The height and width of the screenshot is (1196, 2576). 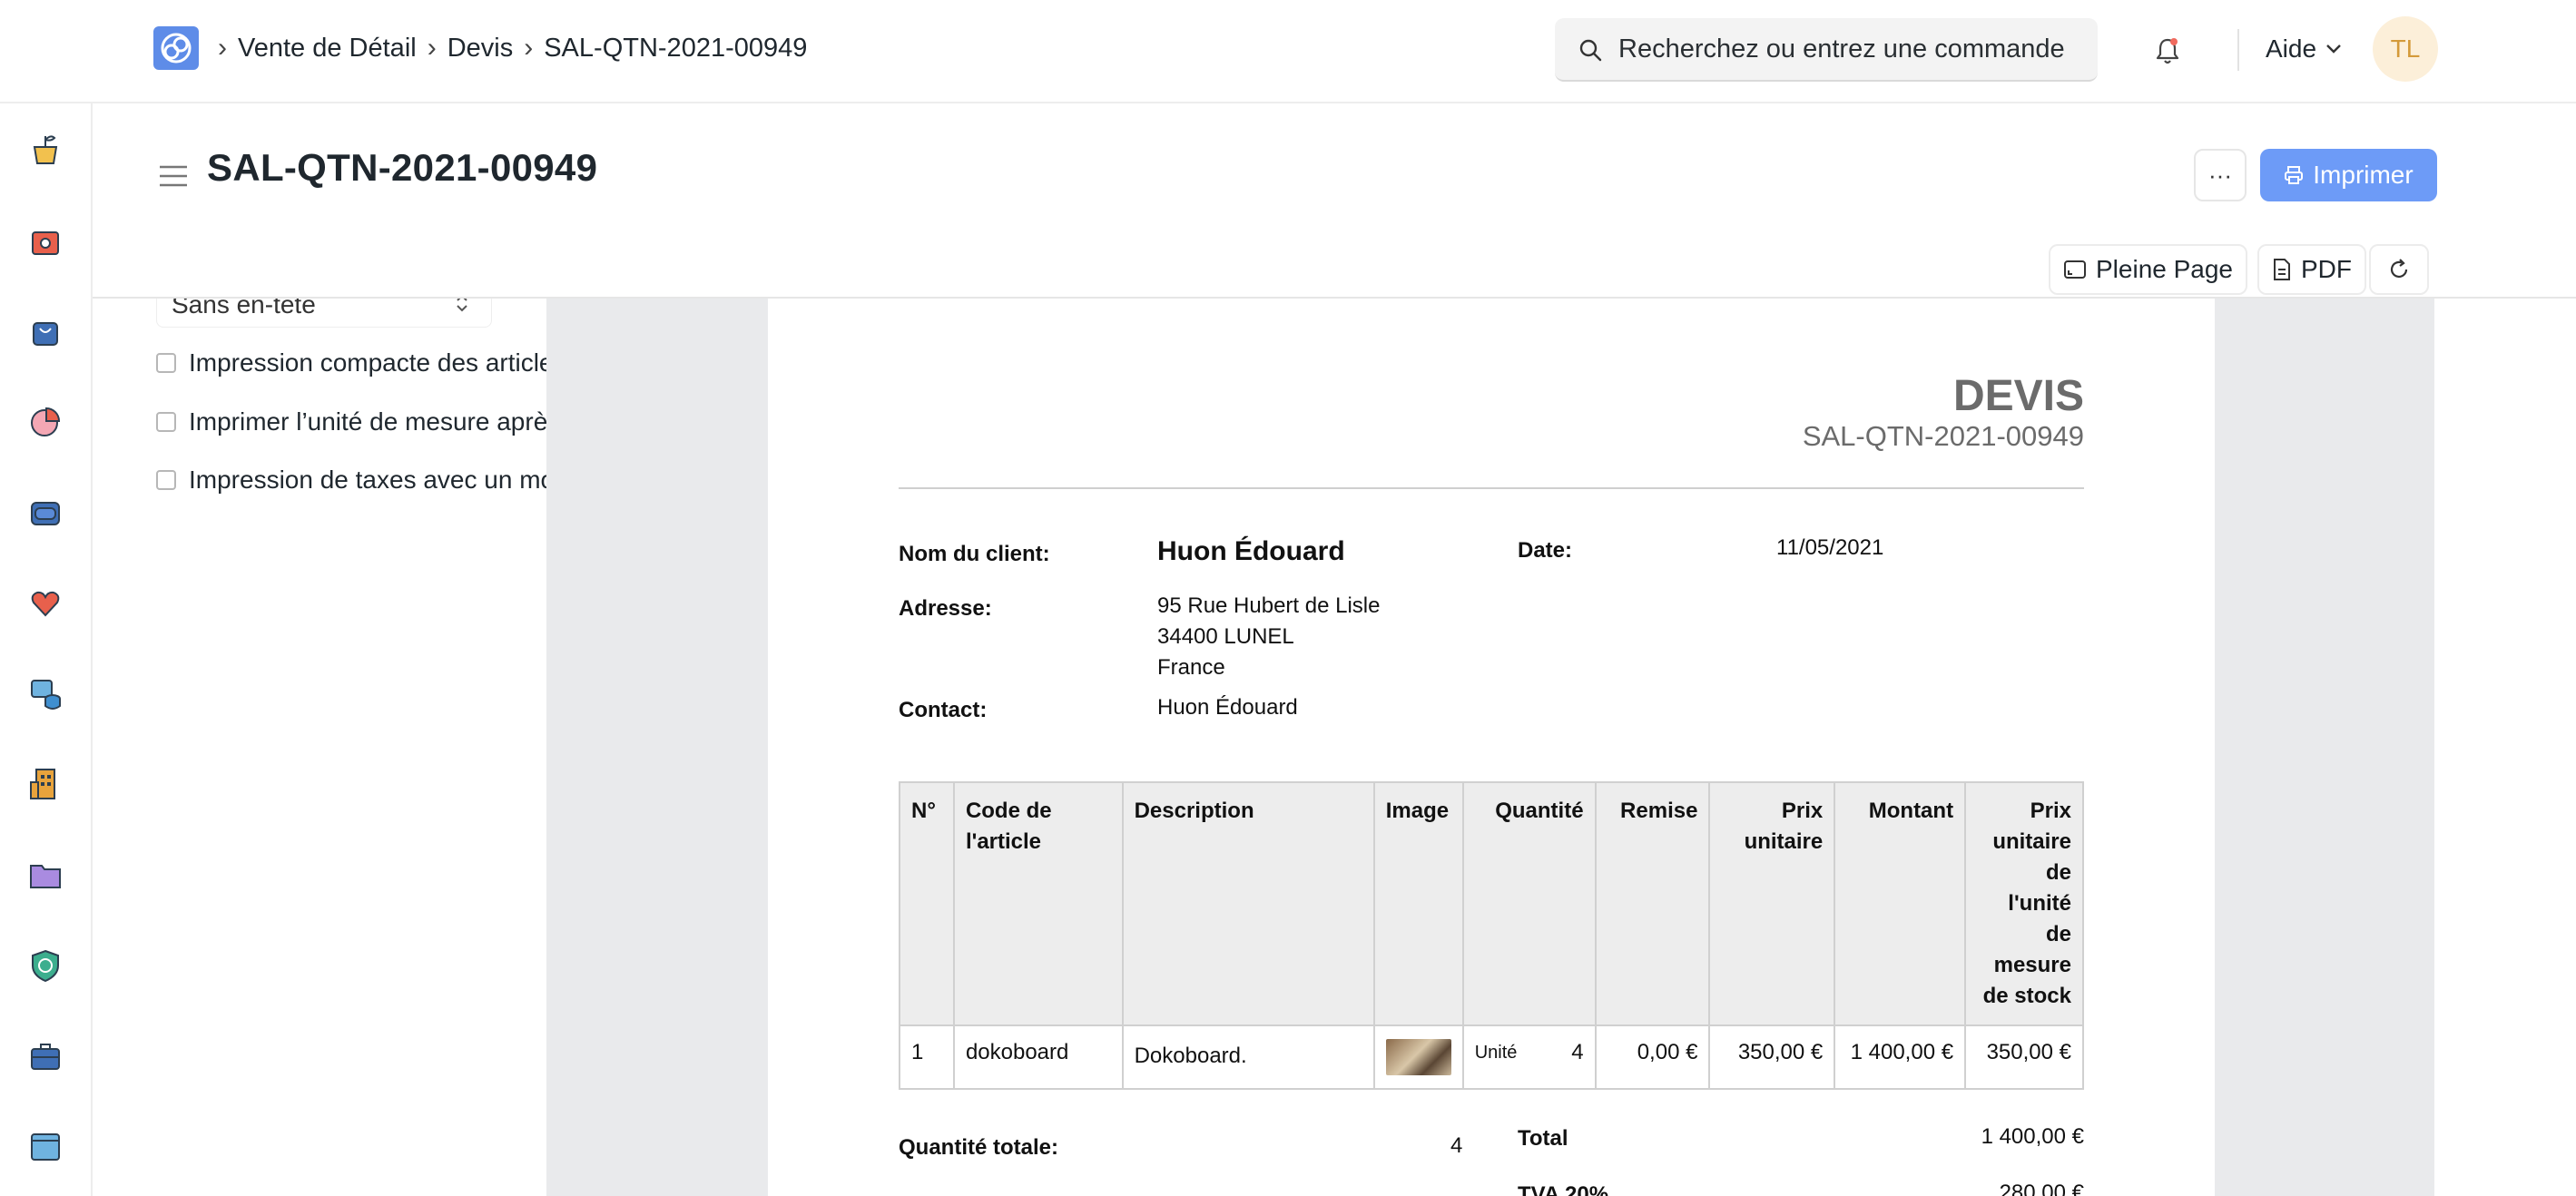 I want to click on col-rate-line: unitaire, so click(x=1784, y=841).